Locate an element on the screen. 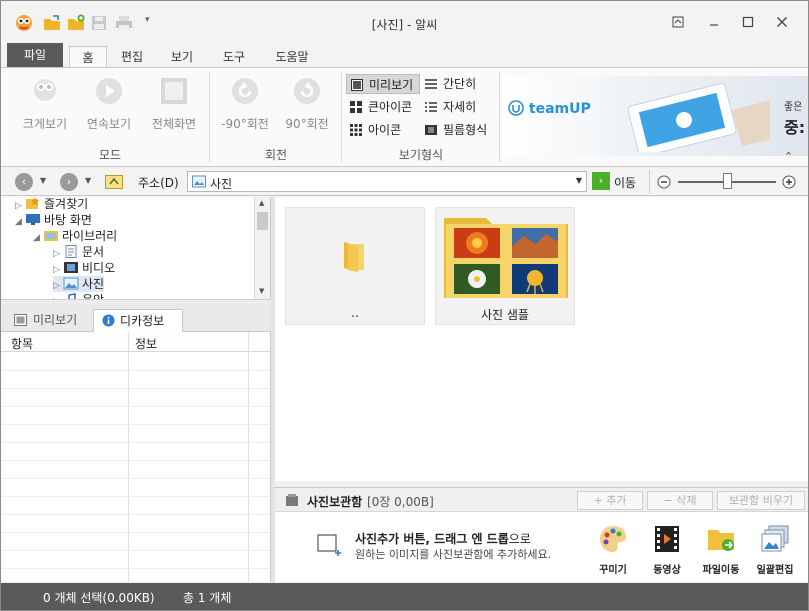 This screenshot has height=611, width=809. ad-text-1: 좋은 is located at coordinates (793, 107).